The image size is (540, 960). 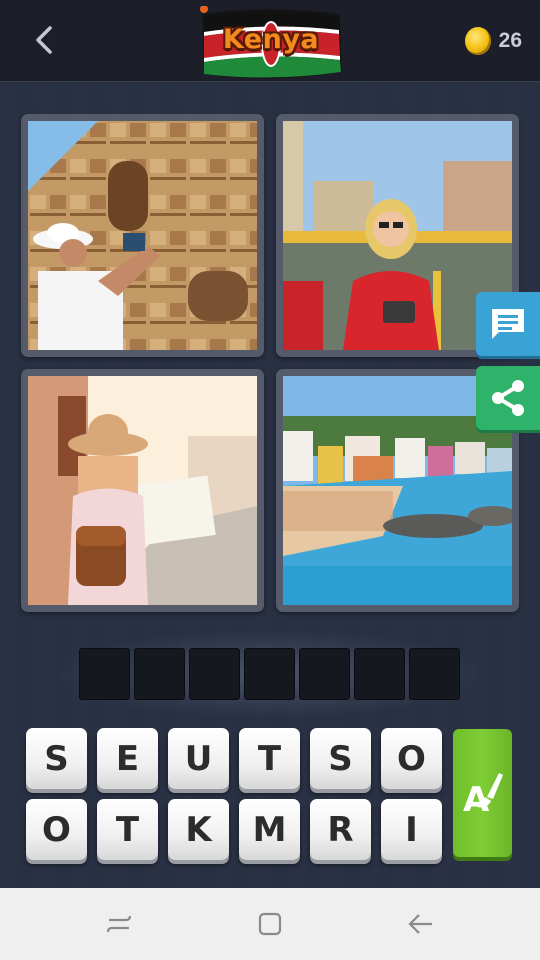 What do you see at coordinates (198, 758) in the screenshot?
I see `letter-tile: U` at bounding box center [198, 758].